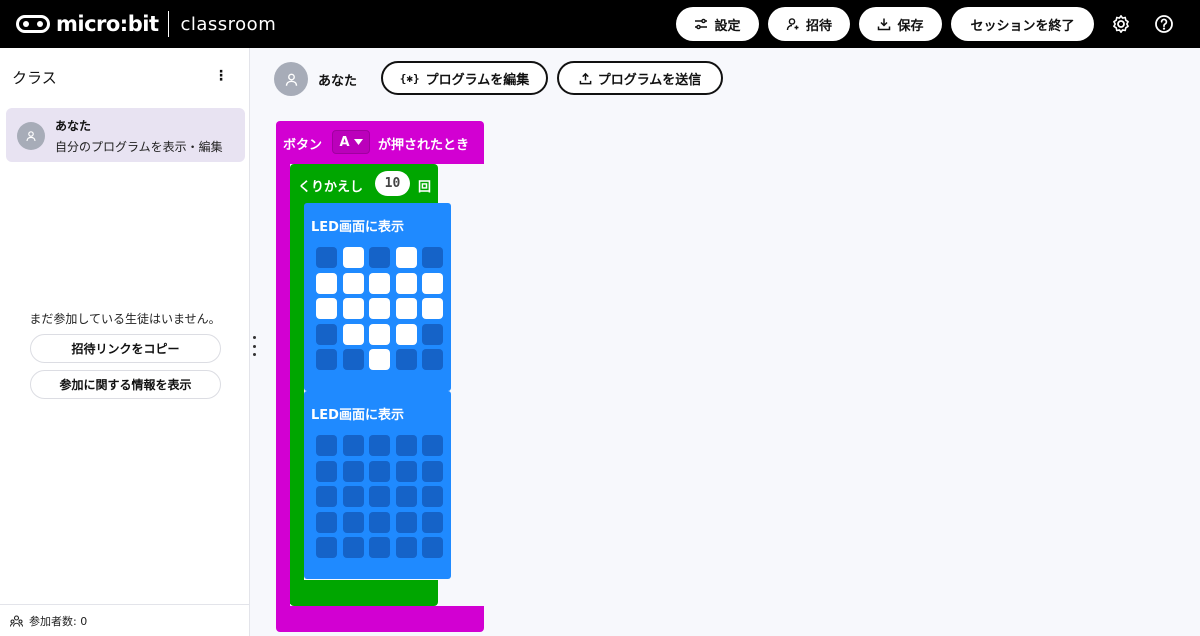 This screenshot has width=1200, height=636. I want to click on event-prefix: ボタン, so click(303, 145).